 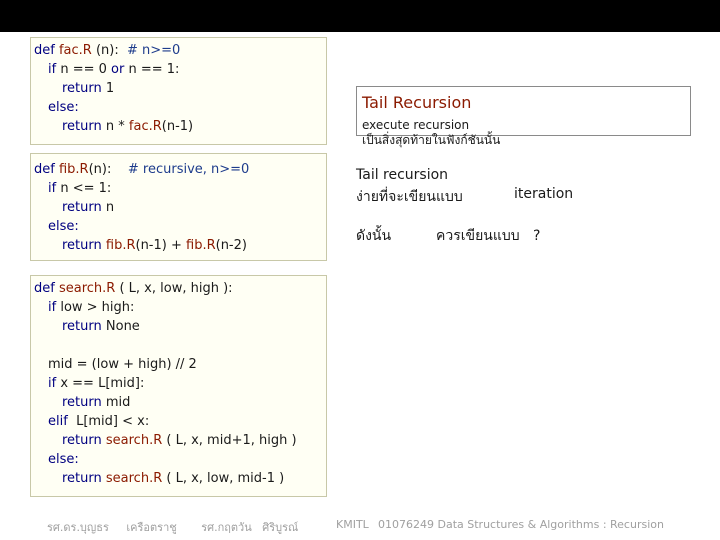 What do you see at coordinates (544, 194) in the screenshot?
I see `note-iteration: iteration` at bounding box center [544, 194].